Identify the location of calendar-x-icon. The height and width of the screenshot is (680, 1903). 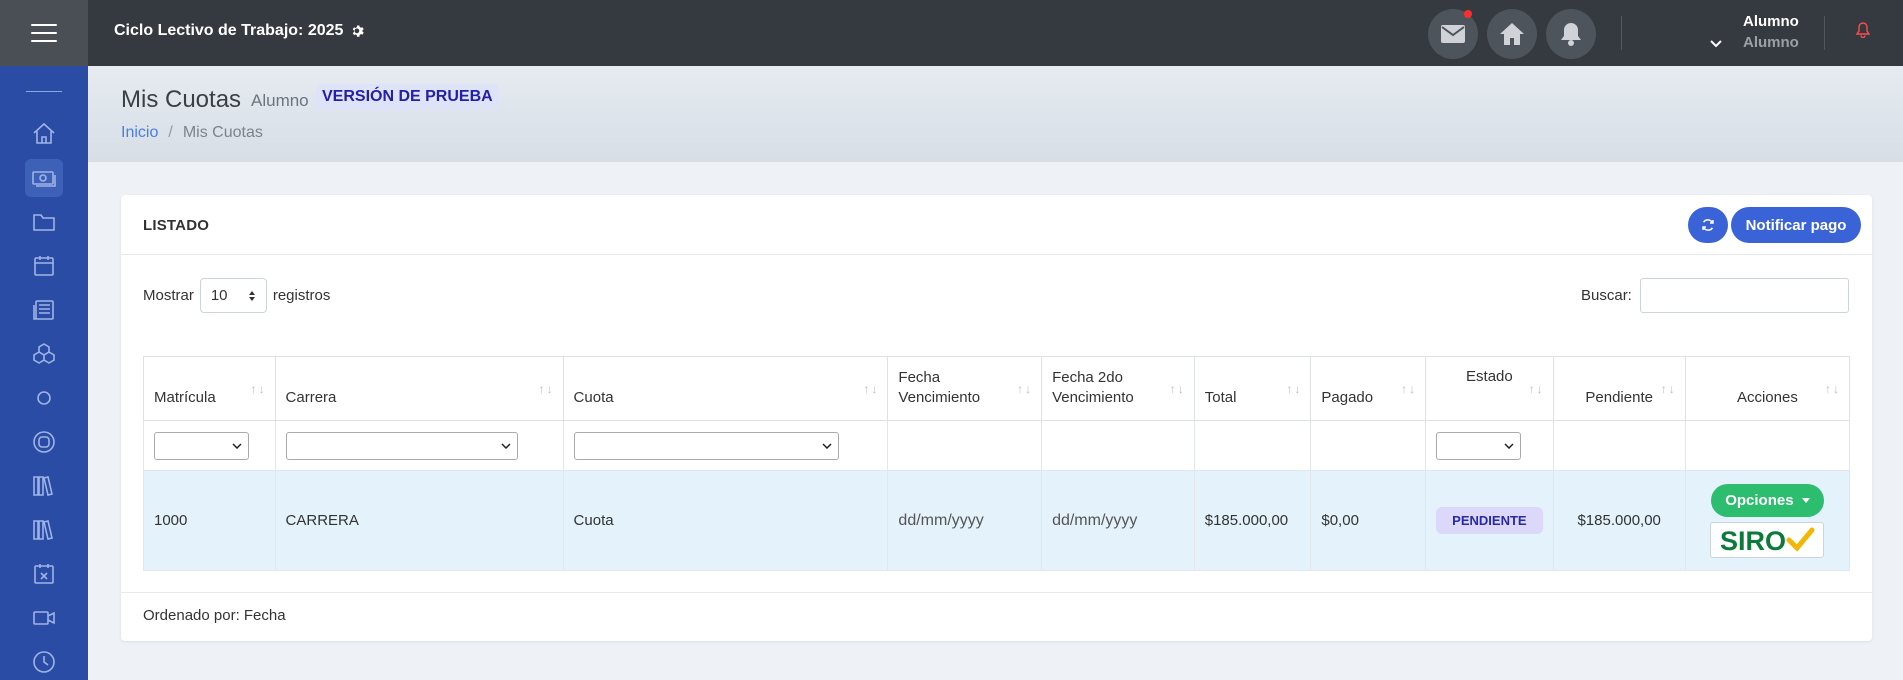
(44, 574).